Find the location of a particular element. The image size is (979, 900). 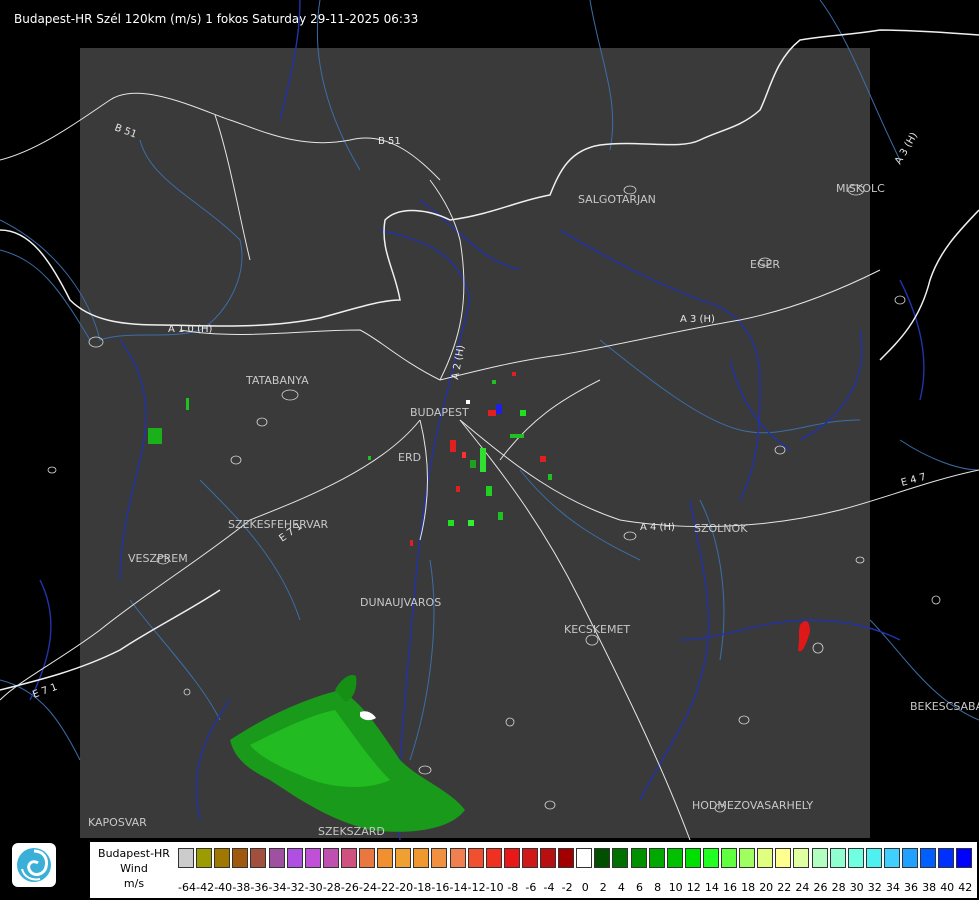

city-label: ERD is located at coordinates (409, 457).